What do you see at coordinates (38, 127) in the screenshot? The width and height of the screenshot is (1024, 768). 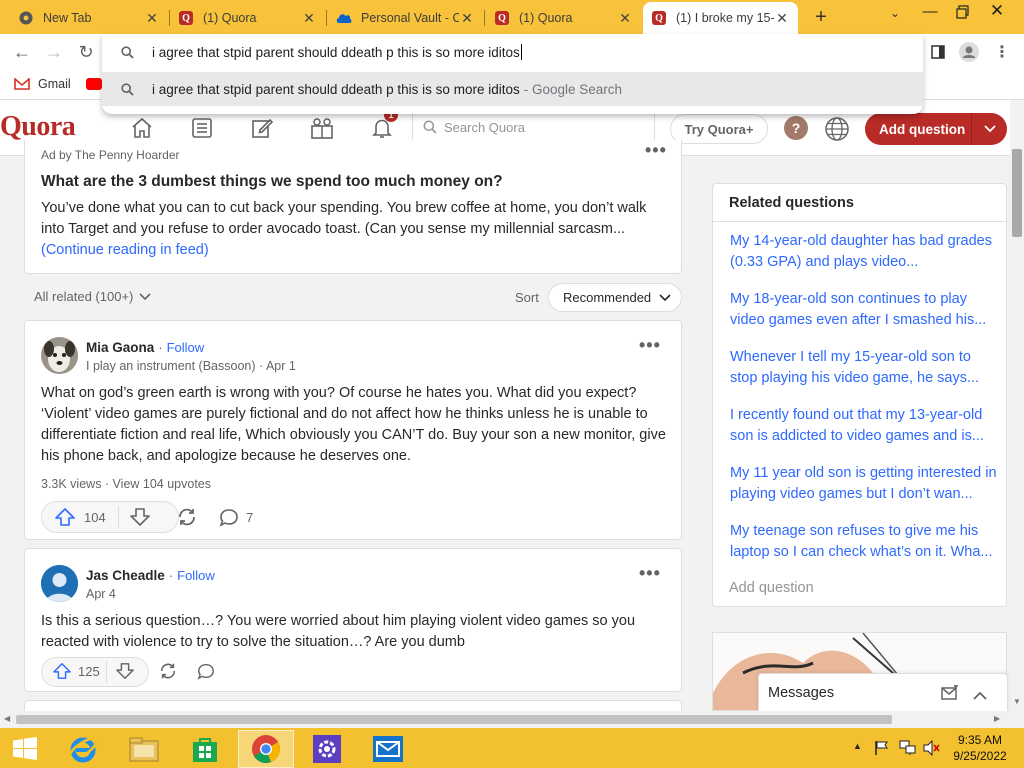 I see `quora-logo: Quora` at bounding box center [38, 127].